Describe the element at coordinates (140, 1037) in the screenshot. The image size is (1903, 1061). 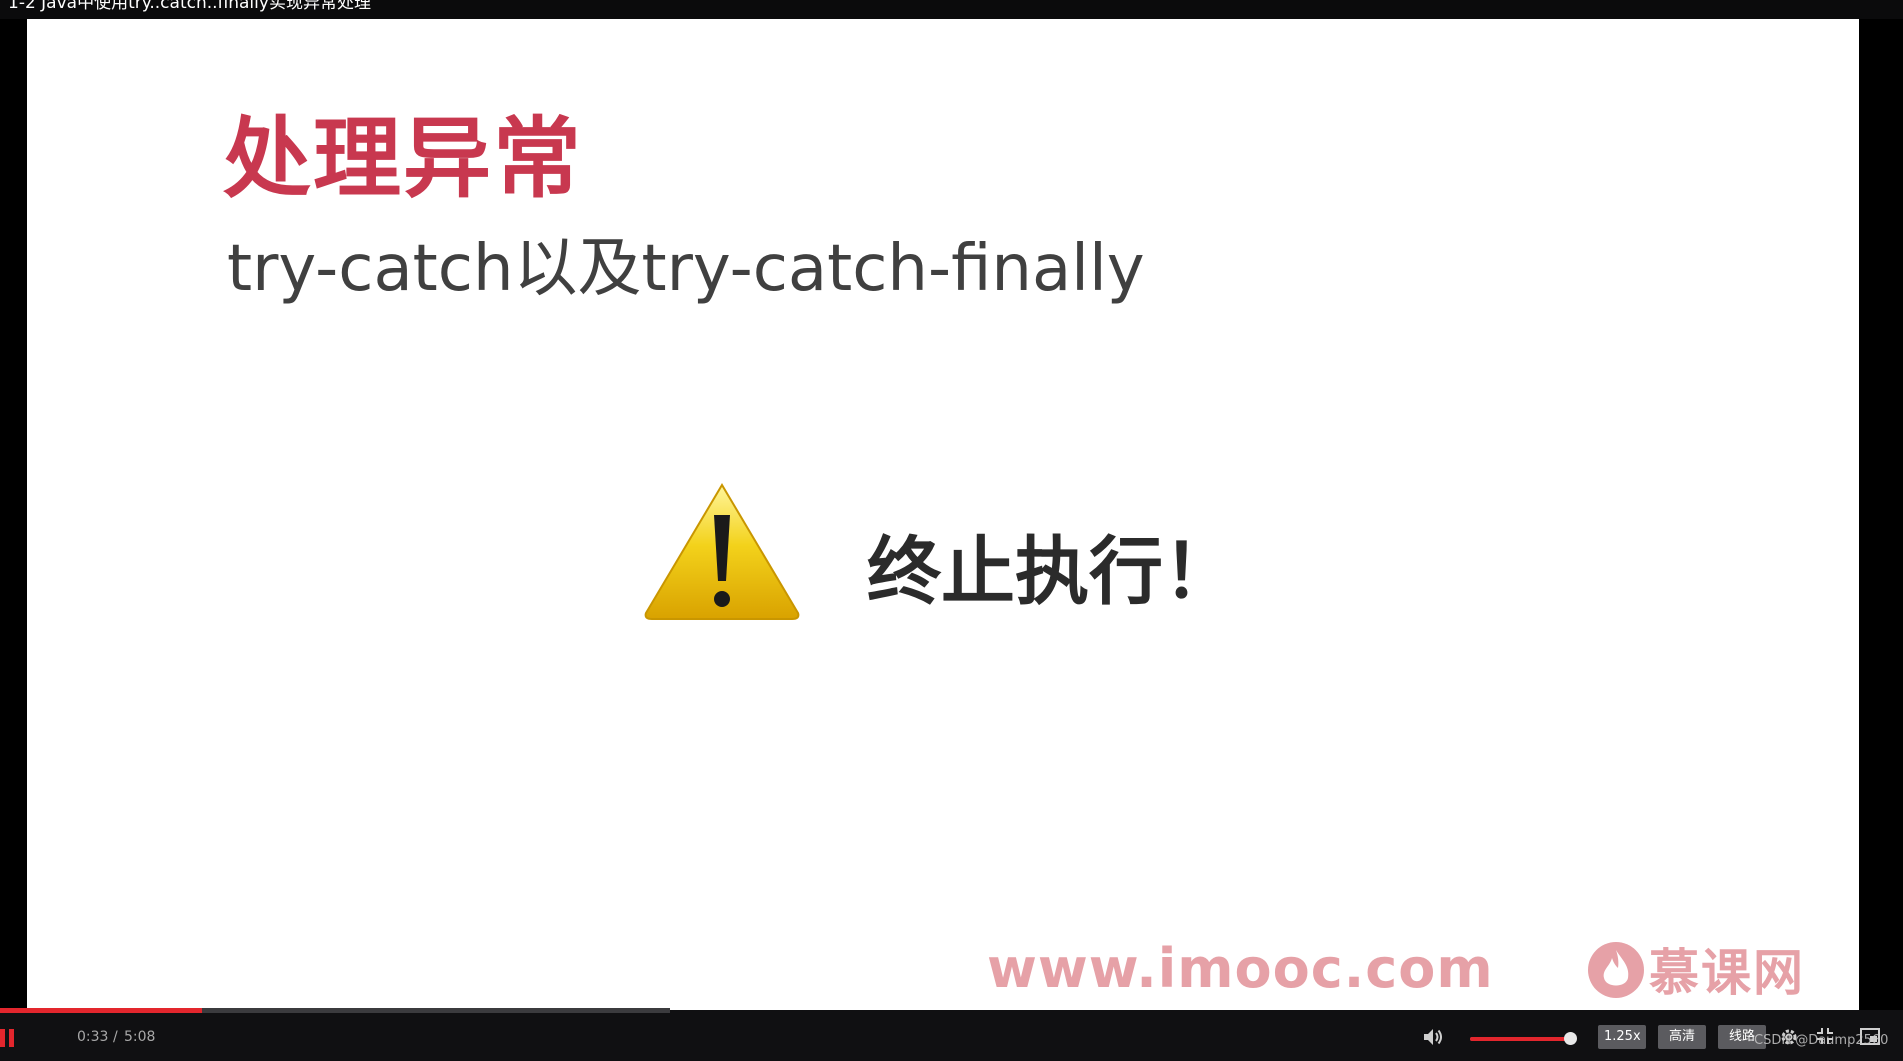
I see `time-total: 5:08` at that location.